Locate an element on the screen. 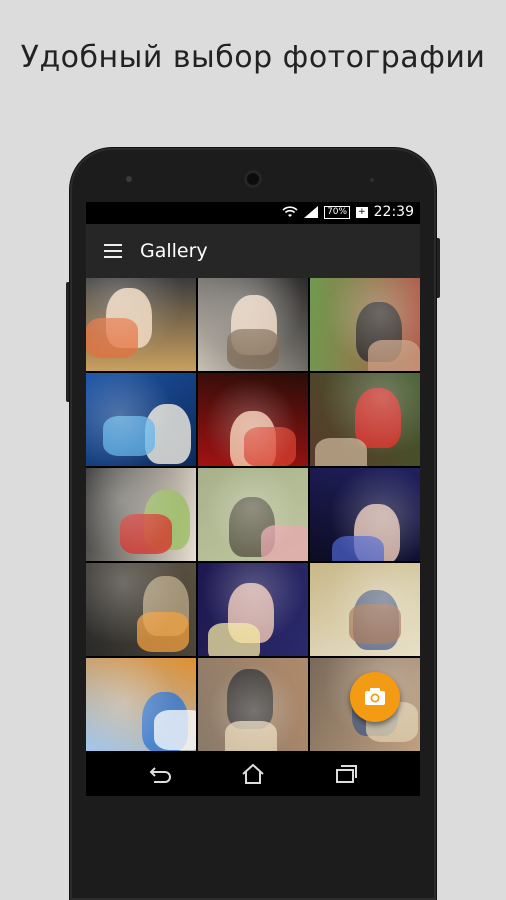 This screenshot has height=900, width=506. nav-bar is located at coordinates (253, 774).